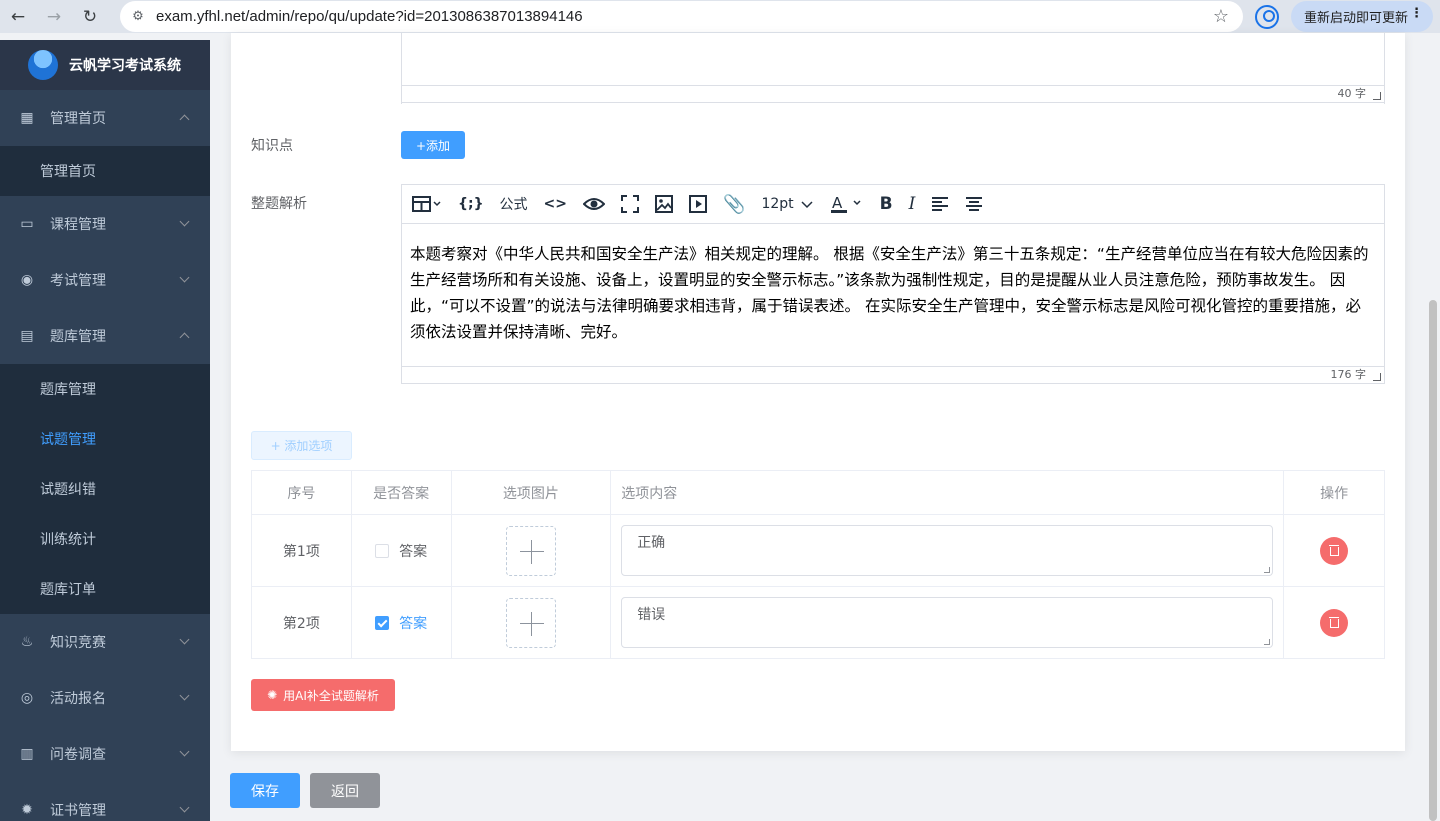  What do you see at coordinates (427, 204) in the screenshot?
I see `table-icon` at bounding box center [427, 204].